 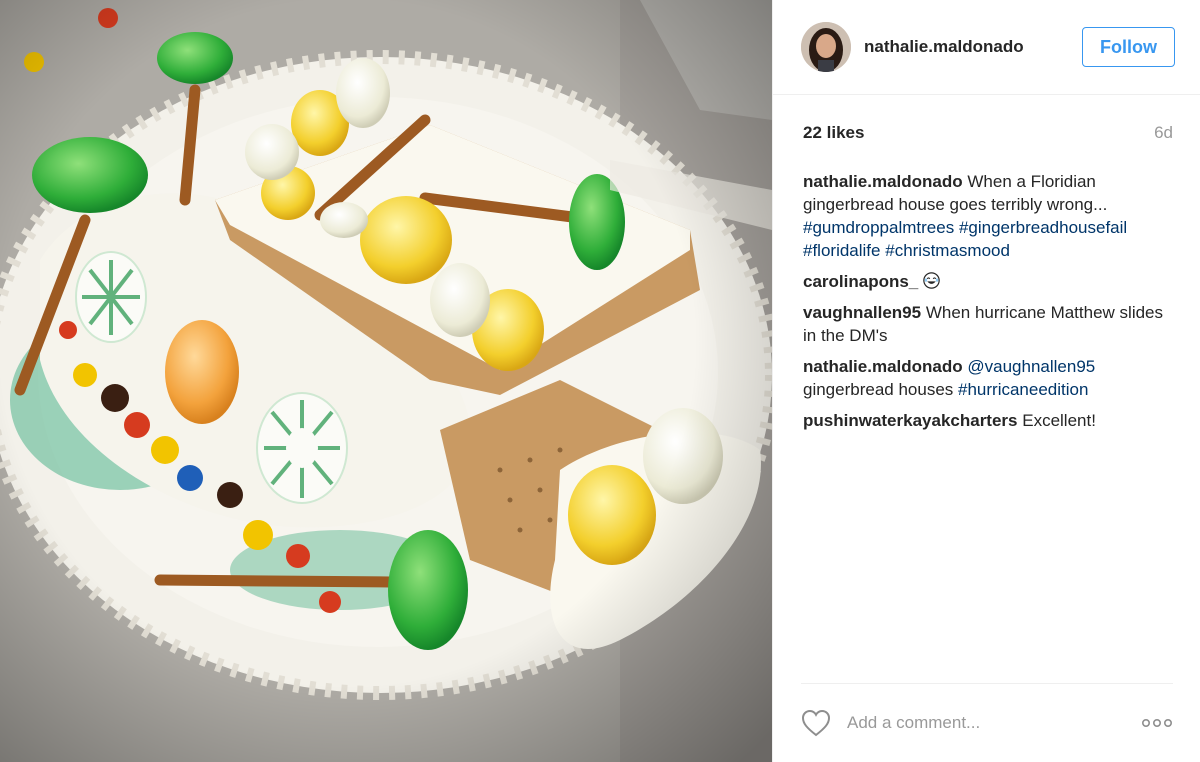 I want to click on comment-text: Excellent!, so click(x=1059, y=420).